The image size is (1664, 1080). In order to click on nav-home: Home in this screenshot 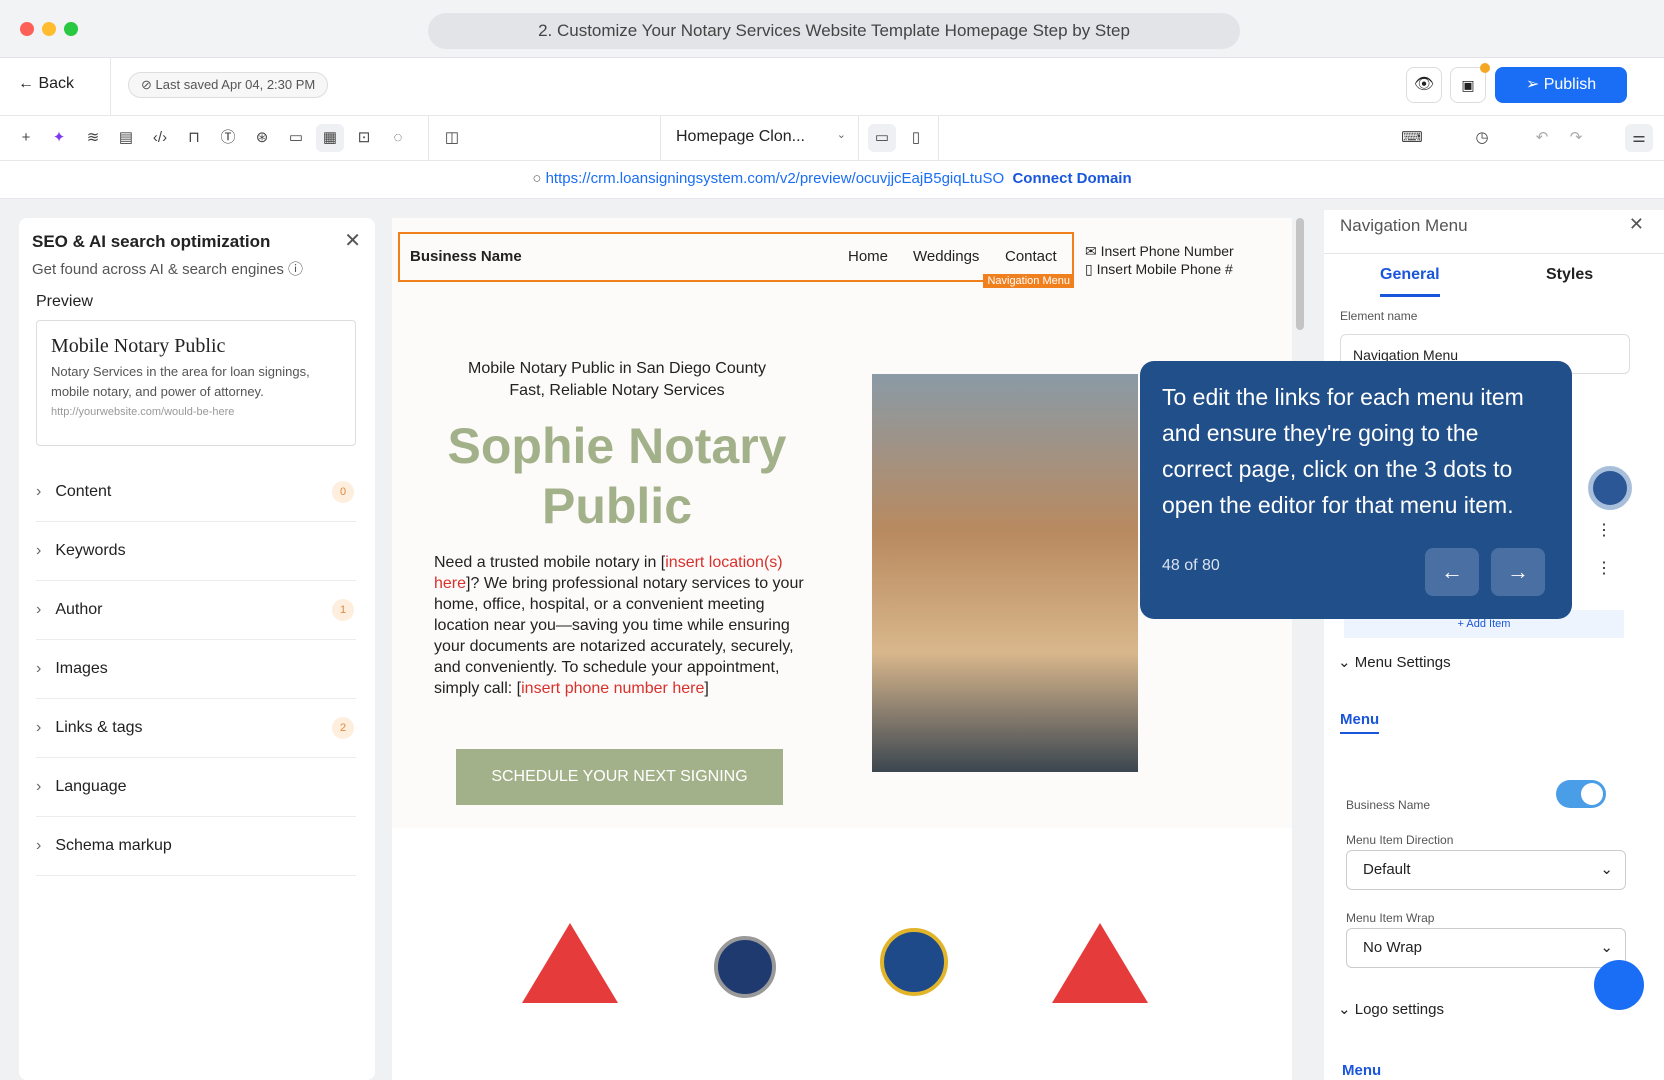, I will do `click(868, 256)`.